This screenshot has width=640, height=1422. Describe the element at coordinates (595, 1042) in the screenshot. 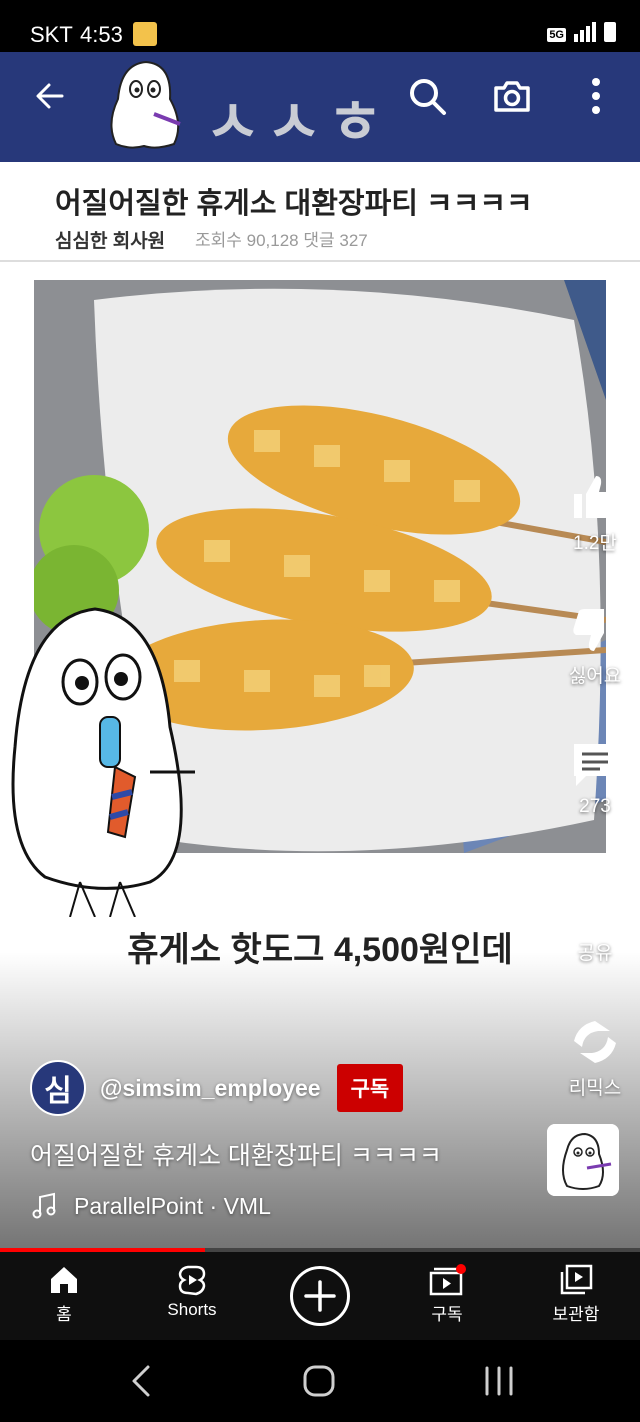

I see `remix-icon` at that location.